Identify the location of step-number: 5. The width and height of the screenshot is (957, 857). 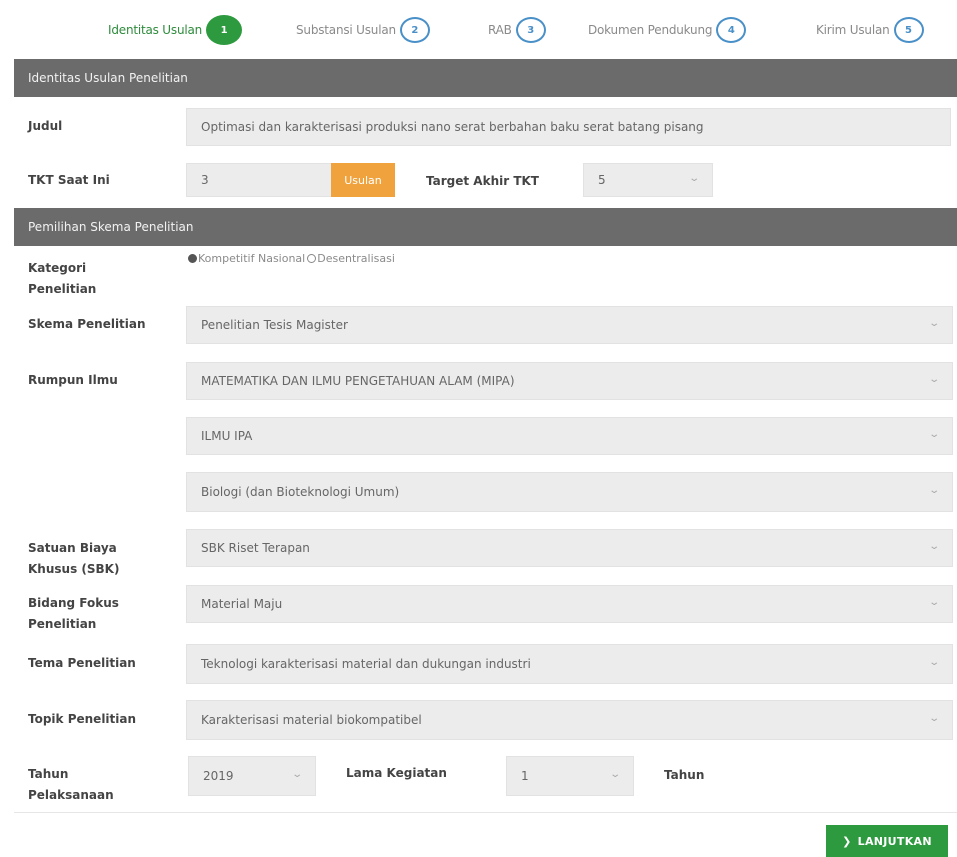
(908, 30).